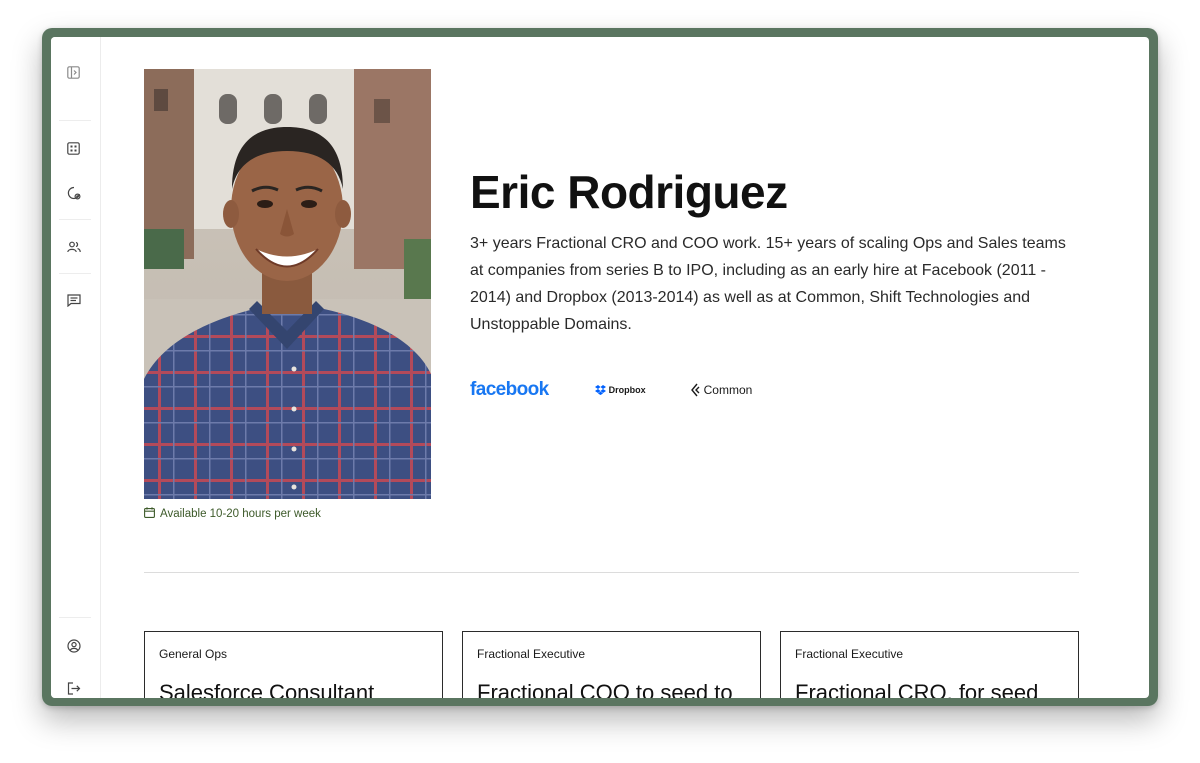  What do you see at coordinates (695, 390) in the screenshot?
I see `common-icon` at bounding box center [695, 390].